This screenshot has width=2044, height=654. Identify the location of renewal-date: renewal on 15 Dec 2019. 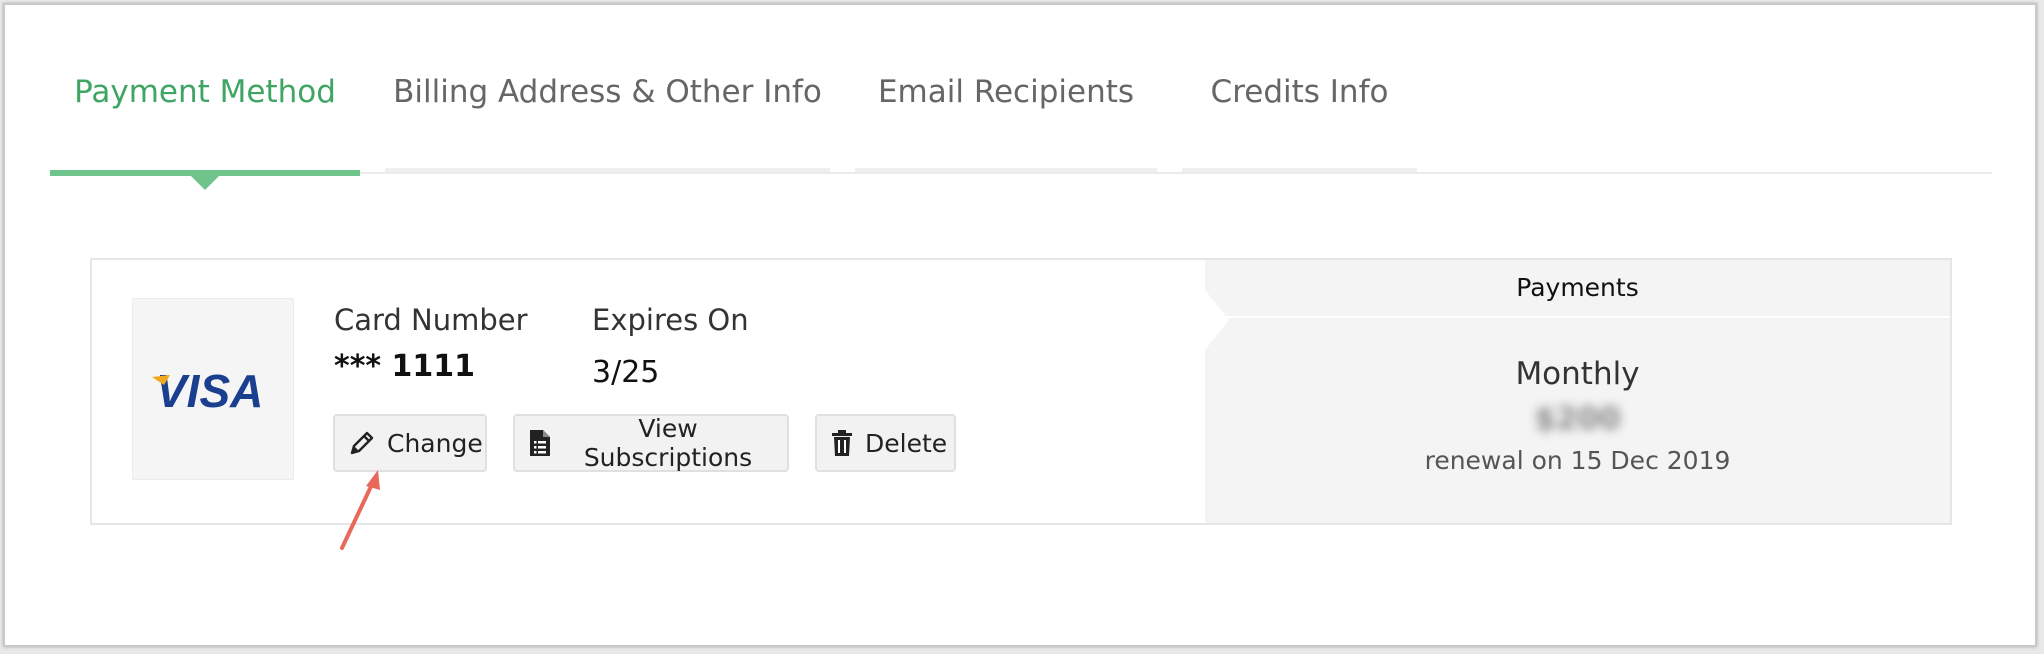
(1577, 460).